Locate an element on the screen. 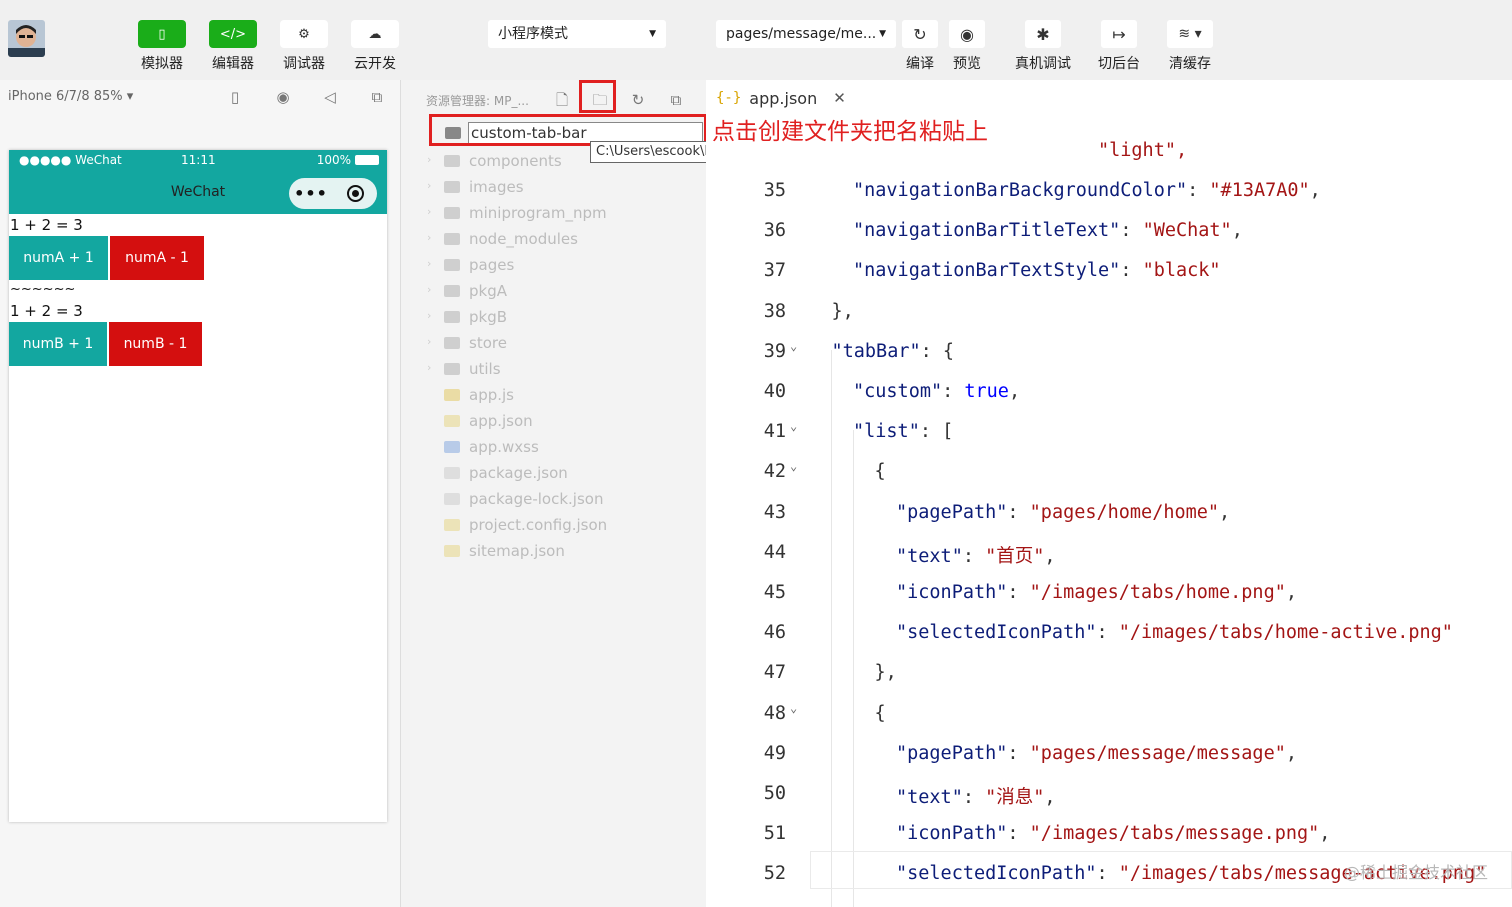  line-number: 40 is located at coordinates (774, 391).